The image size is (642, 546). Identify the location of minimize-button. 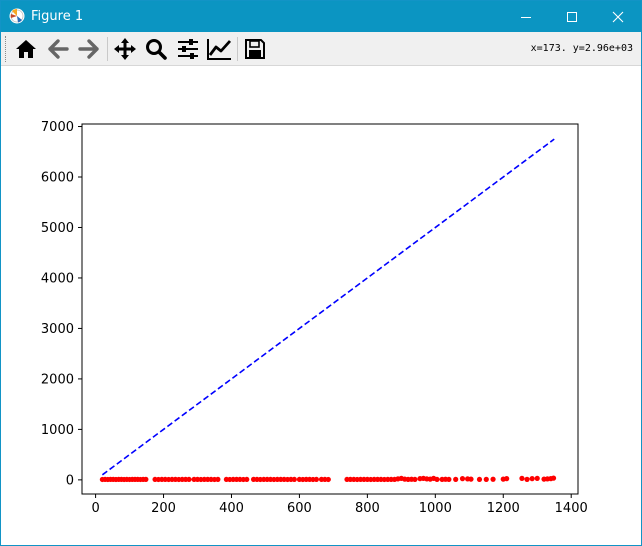
(526, 16).